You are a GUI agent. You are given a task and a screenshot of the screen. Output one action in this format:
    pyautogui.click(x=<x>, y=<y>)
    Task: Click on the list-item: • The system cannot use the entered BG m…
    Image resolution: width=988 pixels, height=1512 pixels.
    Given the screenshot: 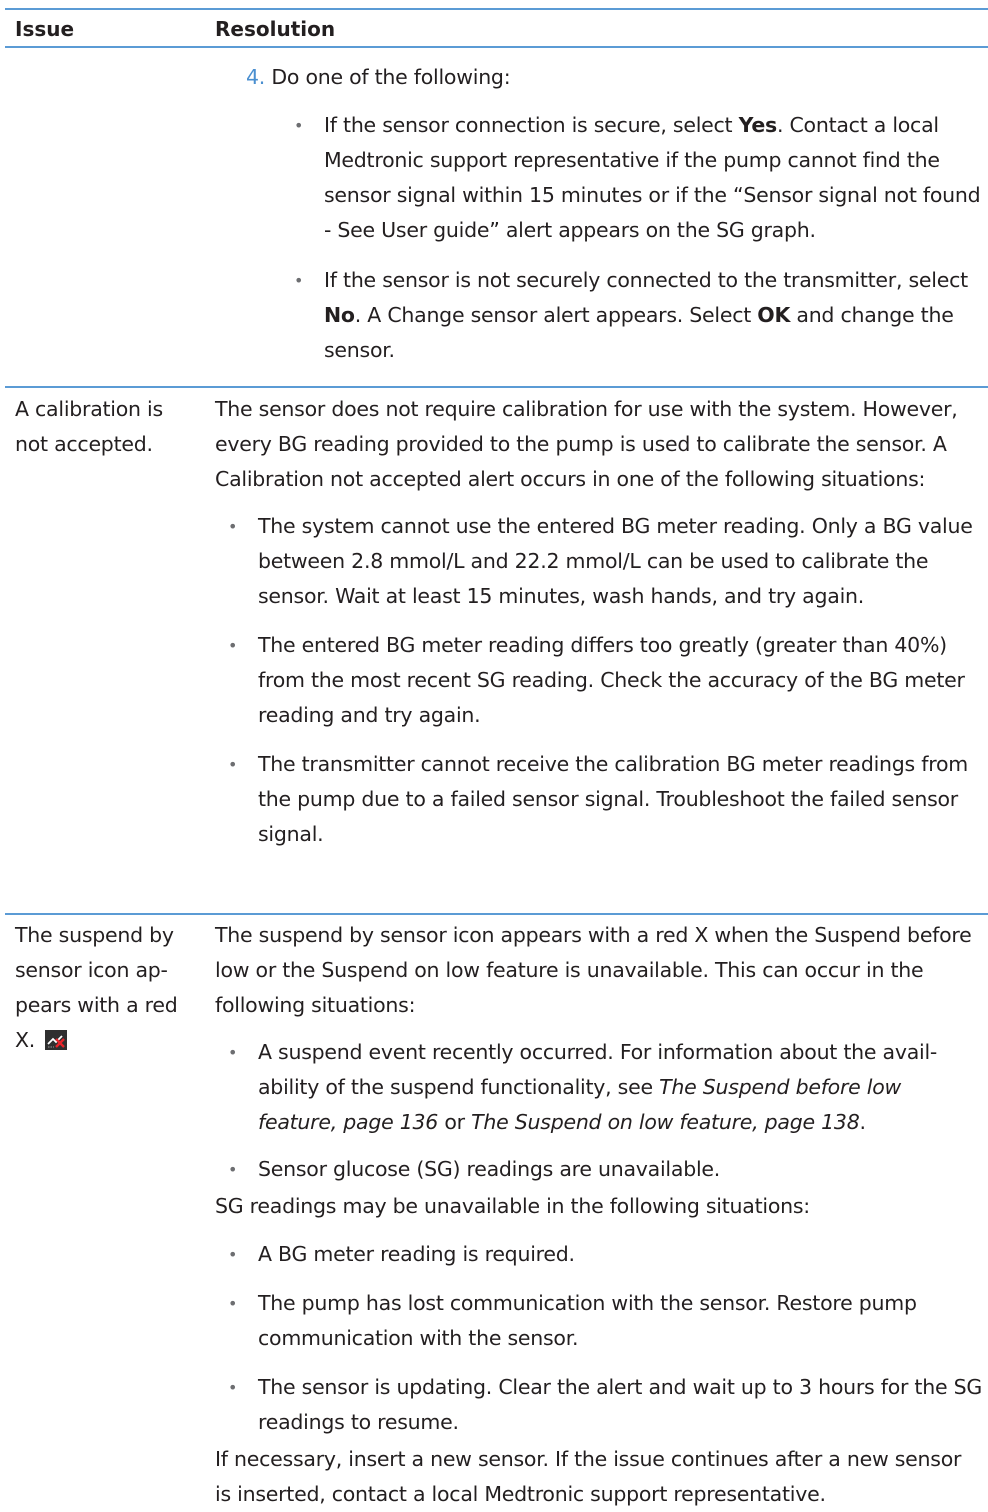 What is the action you would take?
    pyautogui.click(x=599, y=561)
    